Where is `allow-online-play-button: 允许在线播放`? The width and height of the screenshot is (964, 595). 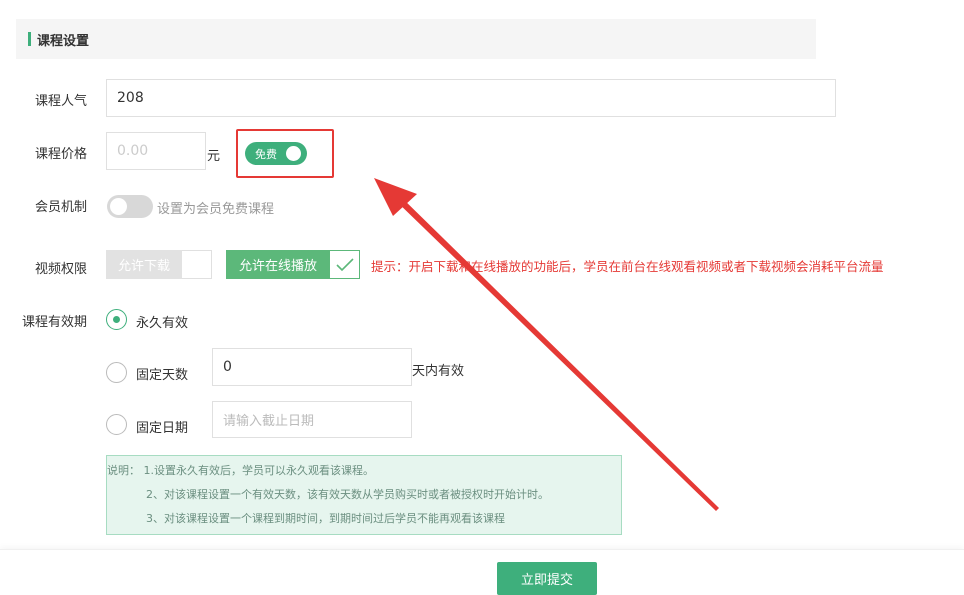
allow-online-play-button: 允许在线播放 is located at coordinates (278, 264).